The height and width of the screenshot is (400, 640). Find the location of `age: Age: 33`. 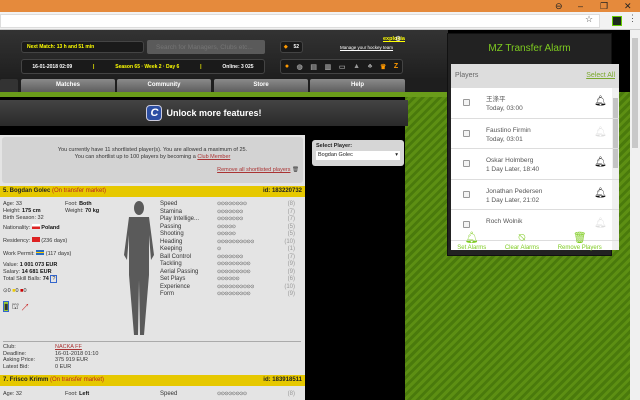

age: Age: 33 is located at coordinates (12, 204).